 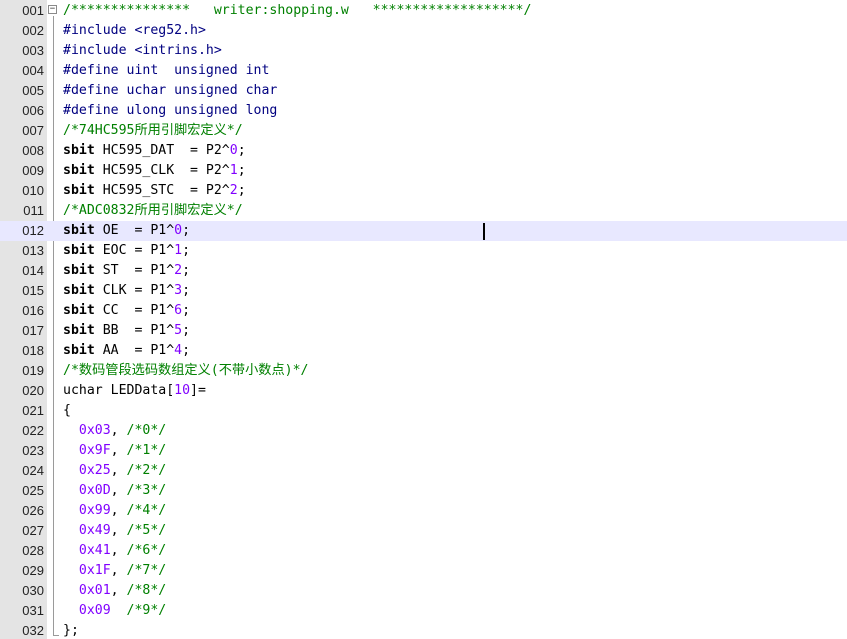 What do you see at coordinates (423, 511) in the screenshot?
I see `code-line: 026 0x99, /*4*/` at bounding box center [423, 511].